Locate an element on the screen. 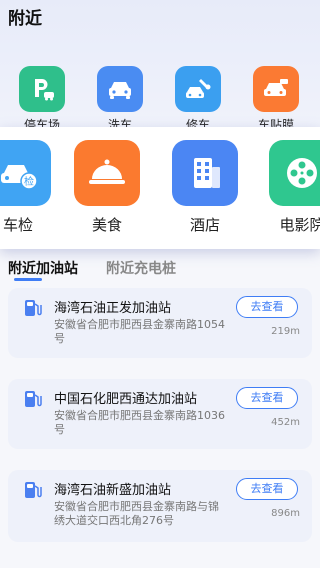  station-card: 海湾石油正发加油站 安徽省合肥市肥西县金寨南路1054号 去查看 219m is located at coordinates (160, 323).